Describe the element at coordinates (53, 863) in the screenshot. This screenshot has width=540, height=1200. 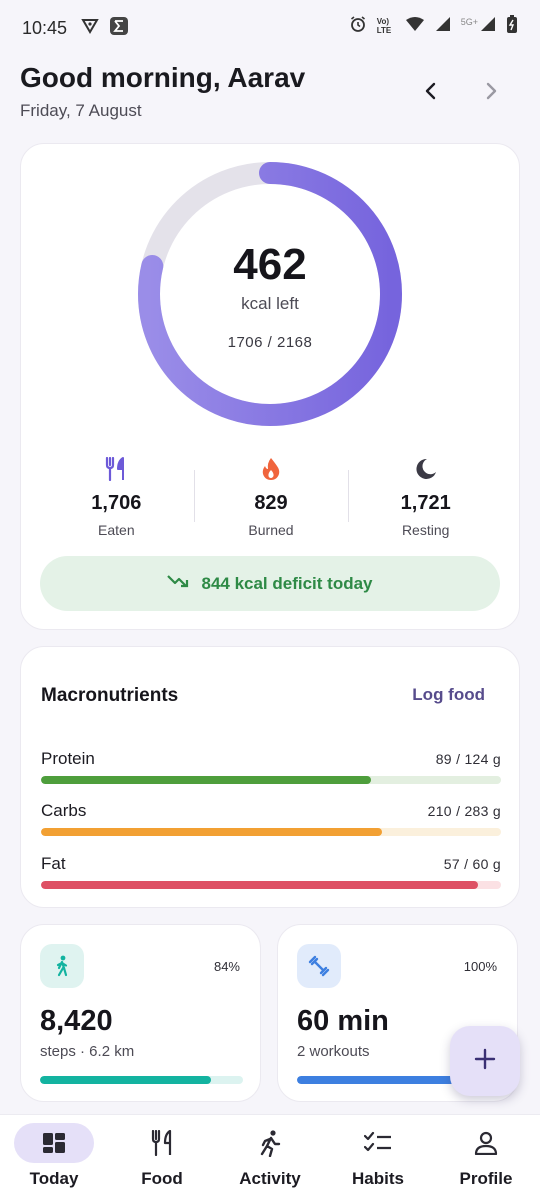
I see `macro-name: Fat` at that location.